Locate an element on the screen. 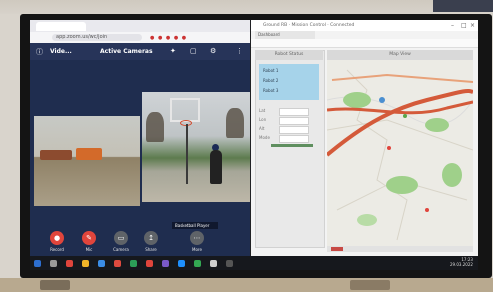  active-cameras-label: Active Cameras is located at coordinates (126, 51).